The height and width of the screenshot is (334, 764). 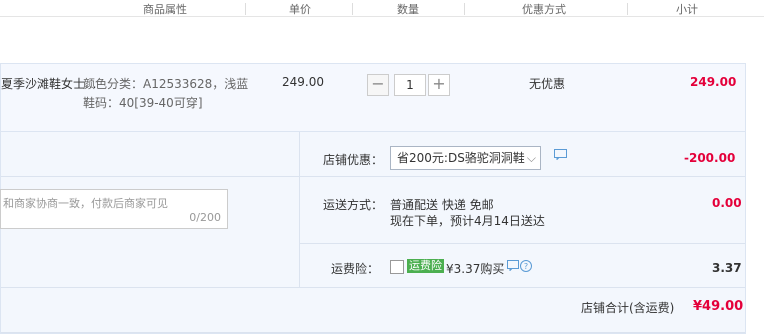 I want to click on header-subtotal: 小计, so click(x=687, y=9).